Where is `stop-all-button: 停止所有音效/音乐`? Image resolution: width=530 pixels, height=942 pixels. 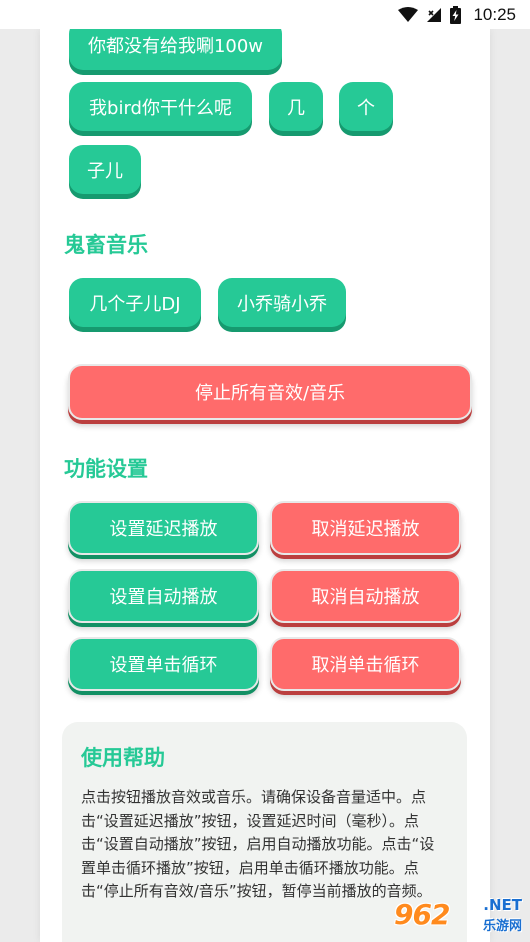 stop-all-button: 停止所有音效/音乐 is located at coordinates (270, 392).